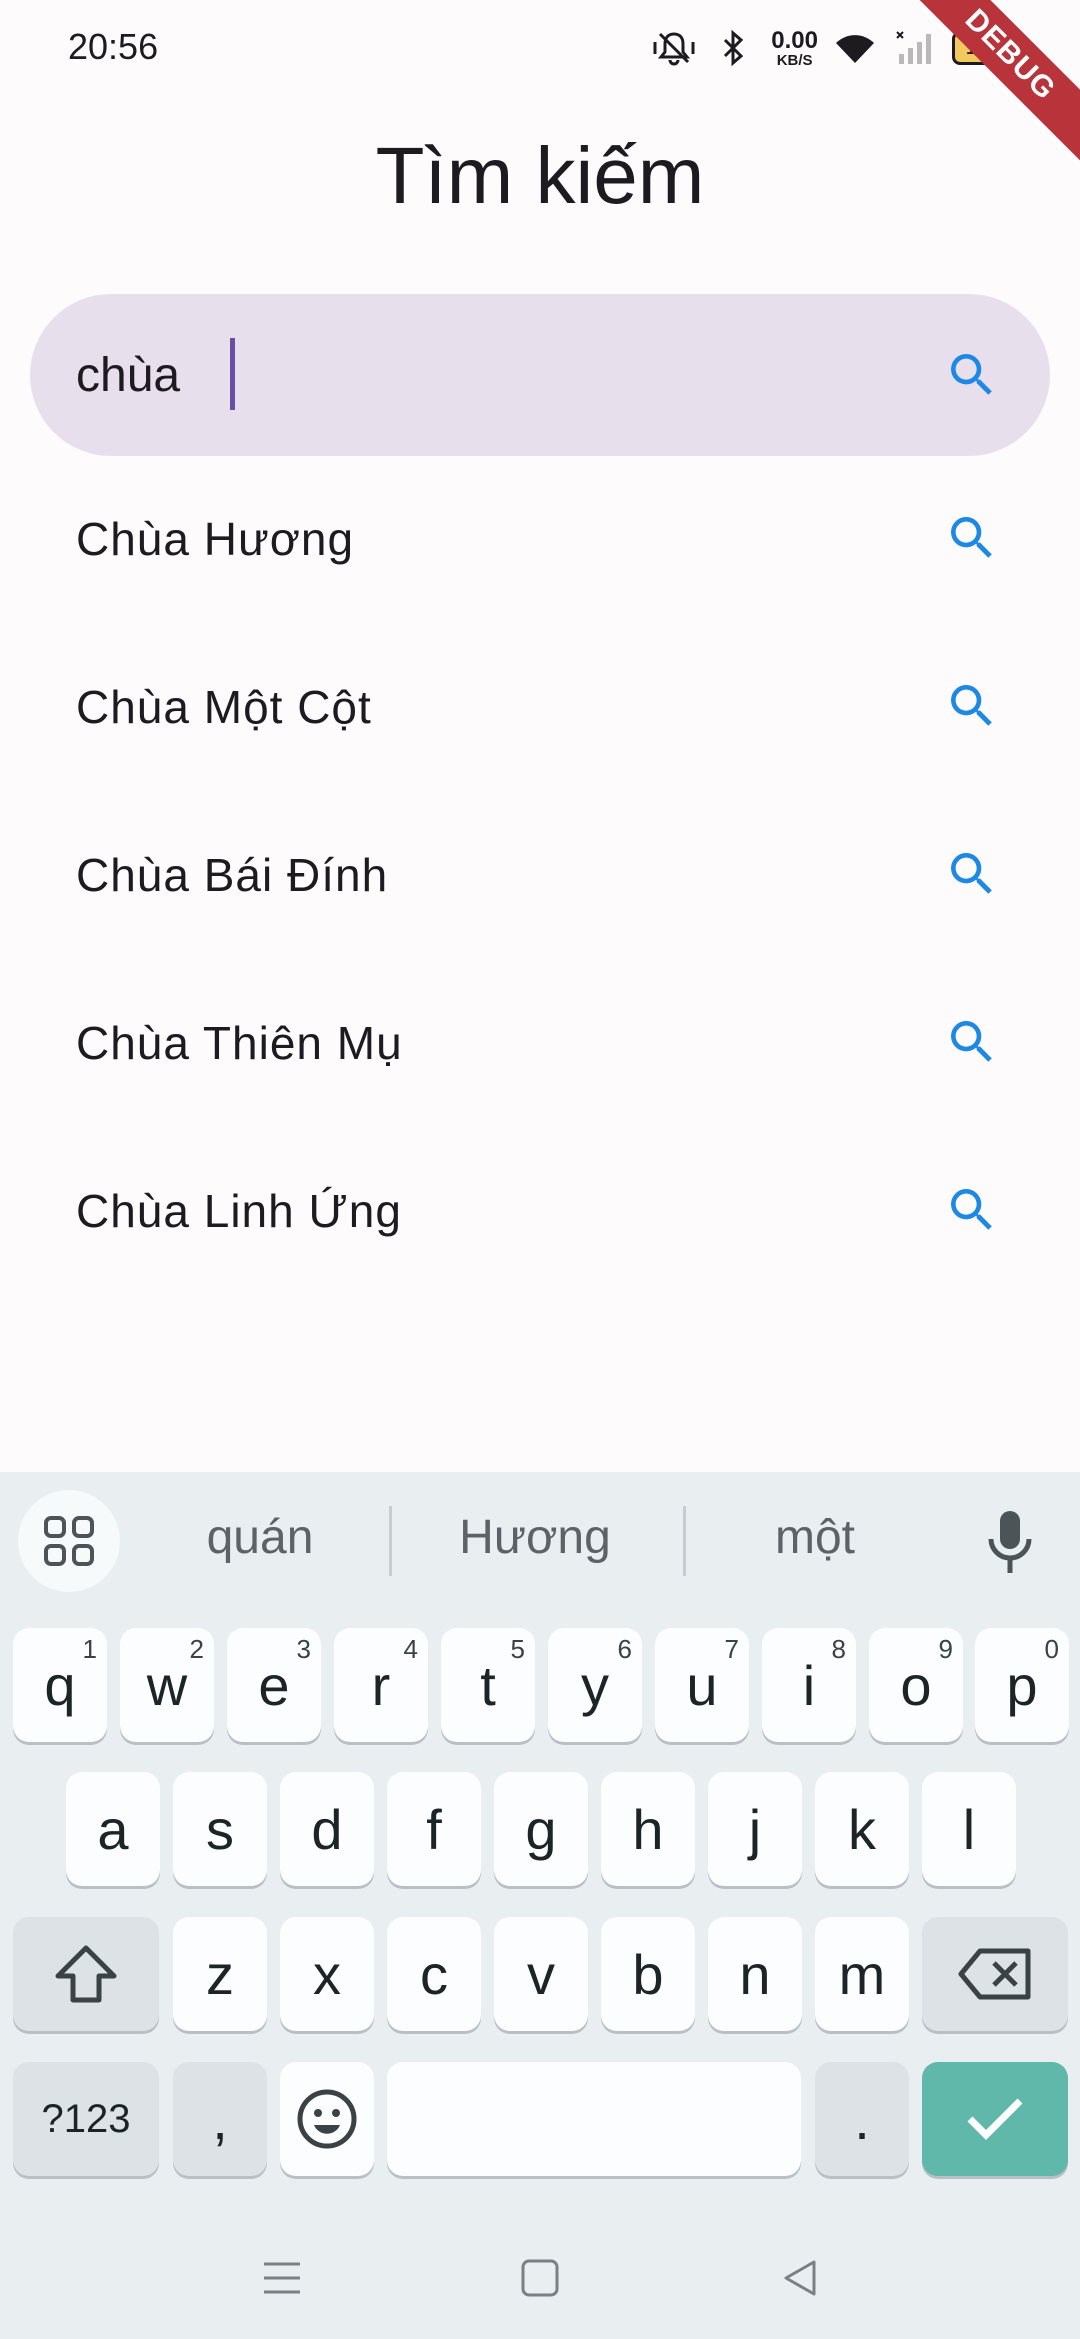  I want to click on page-title: Tìm kiếm, so click(540, 175).